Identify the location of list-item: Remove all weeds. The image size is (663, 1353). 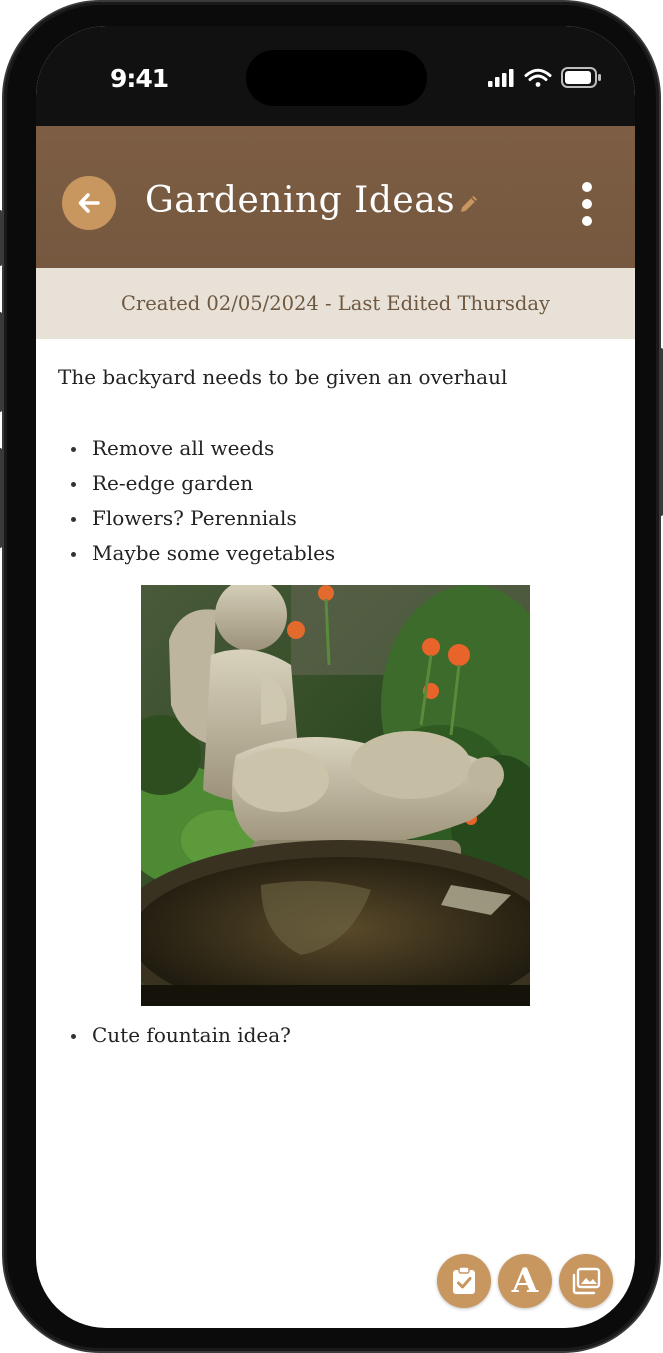
(196, 450).